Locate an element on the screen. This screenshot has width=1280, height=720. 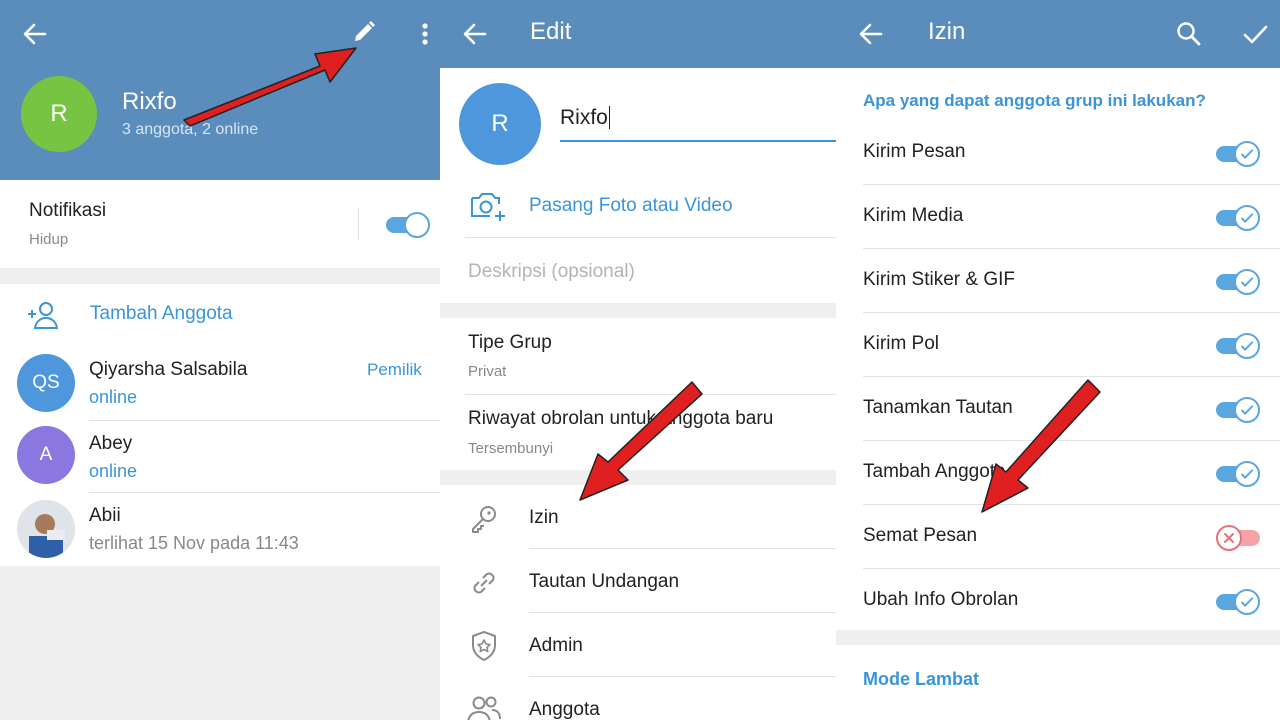
notification-toggle is located at coordinates (408, 224).